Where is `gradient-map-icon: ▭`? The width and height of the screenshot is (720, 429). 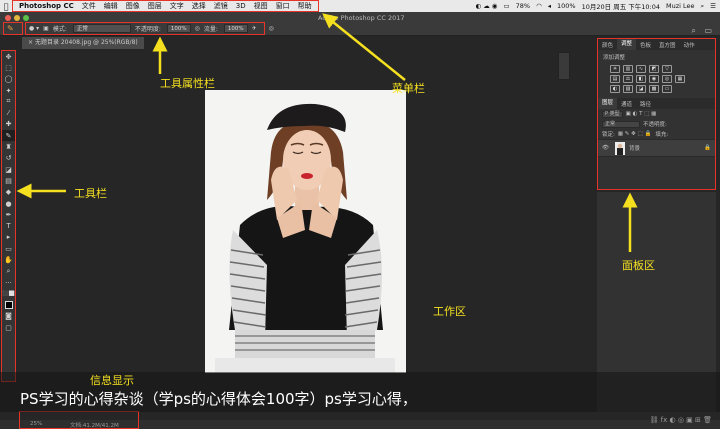 gradient-map-icon: ▭ is located at coordinates (667, 89).